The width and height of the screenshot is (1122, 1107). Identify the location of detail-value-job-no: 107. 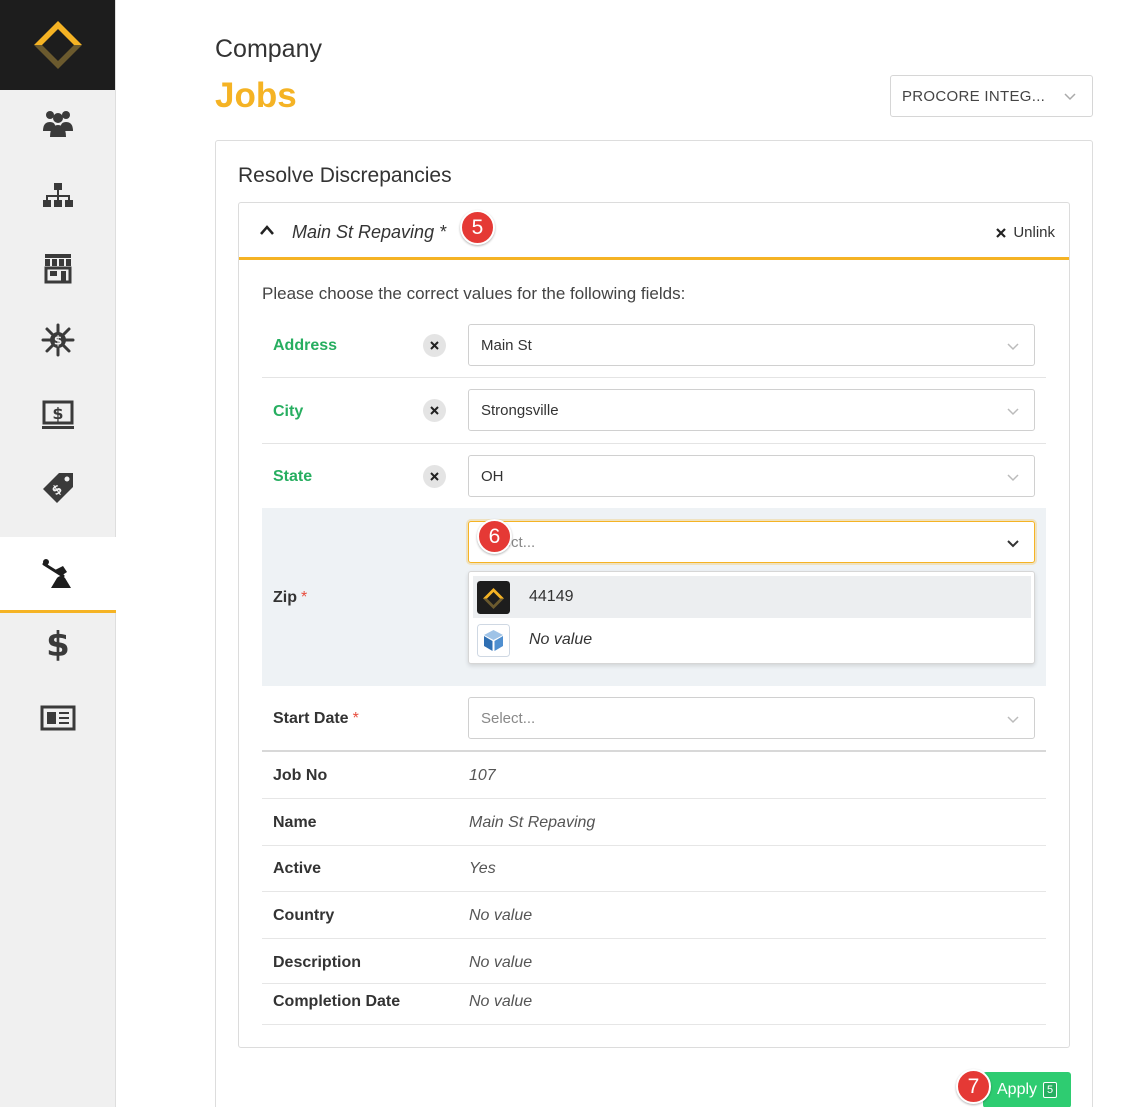
(482, 775).